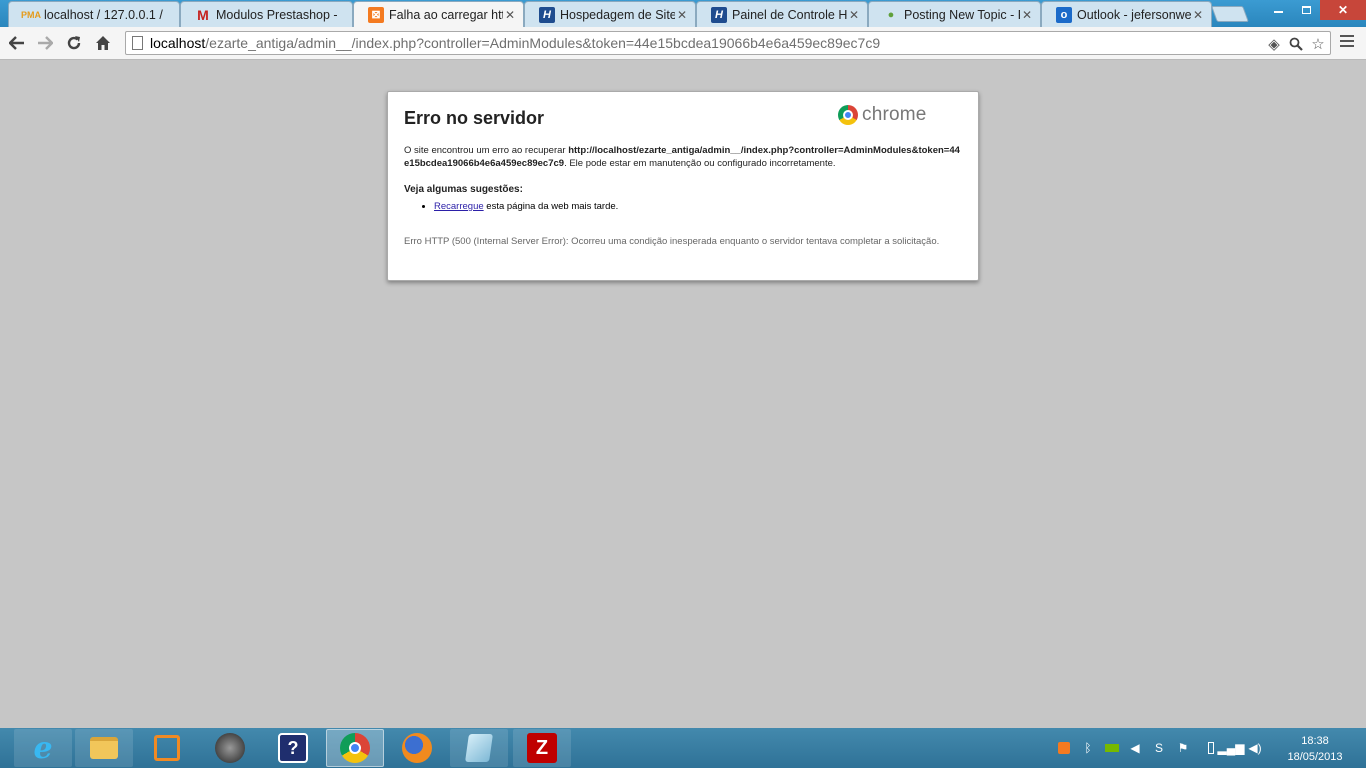  I want to click on close-window-button: ✕, so click(1343, 10).